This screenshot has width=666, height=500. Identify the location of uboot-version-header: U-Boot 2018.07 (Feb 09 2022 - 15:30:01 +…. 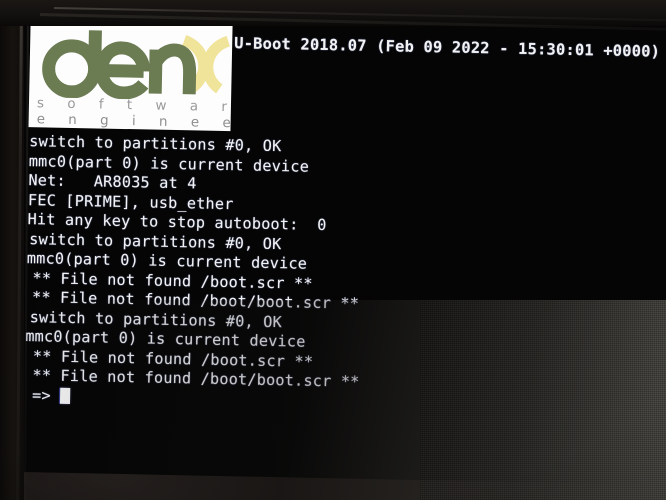
(447, 47).